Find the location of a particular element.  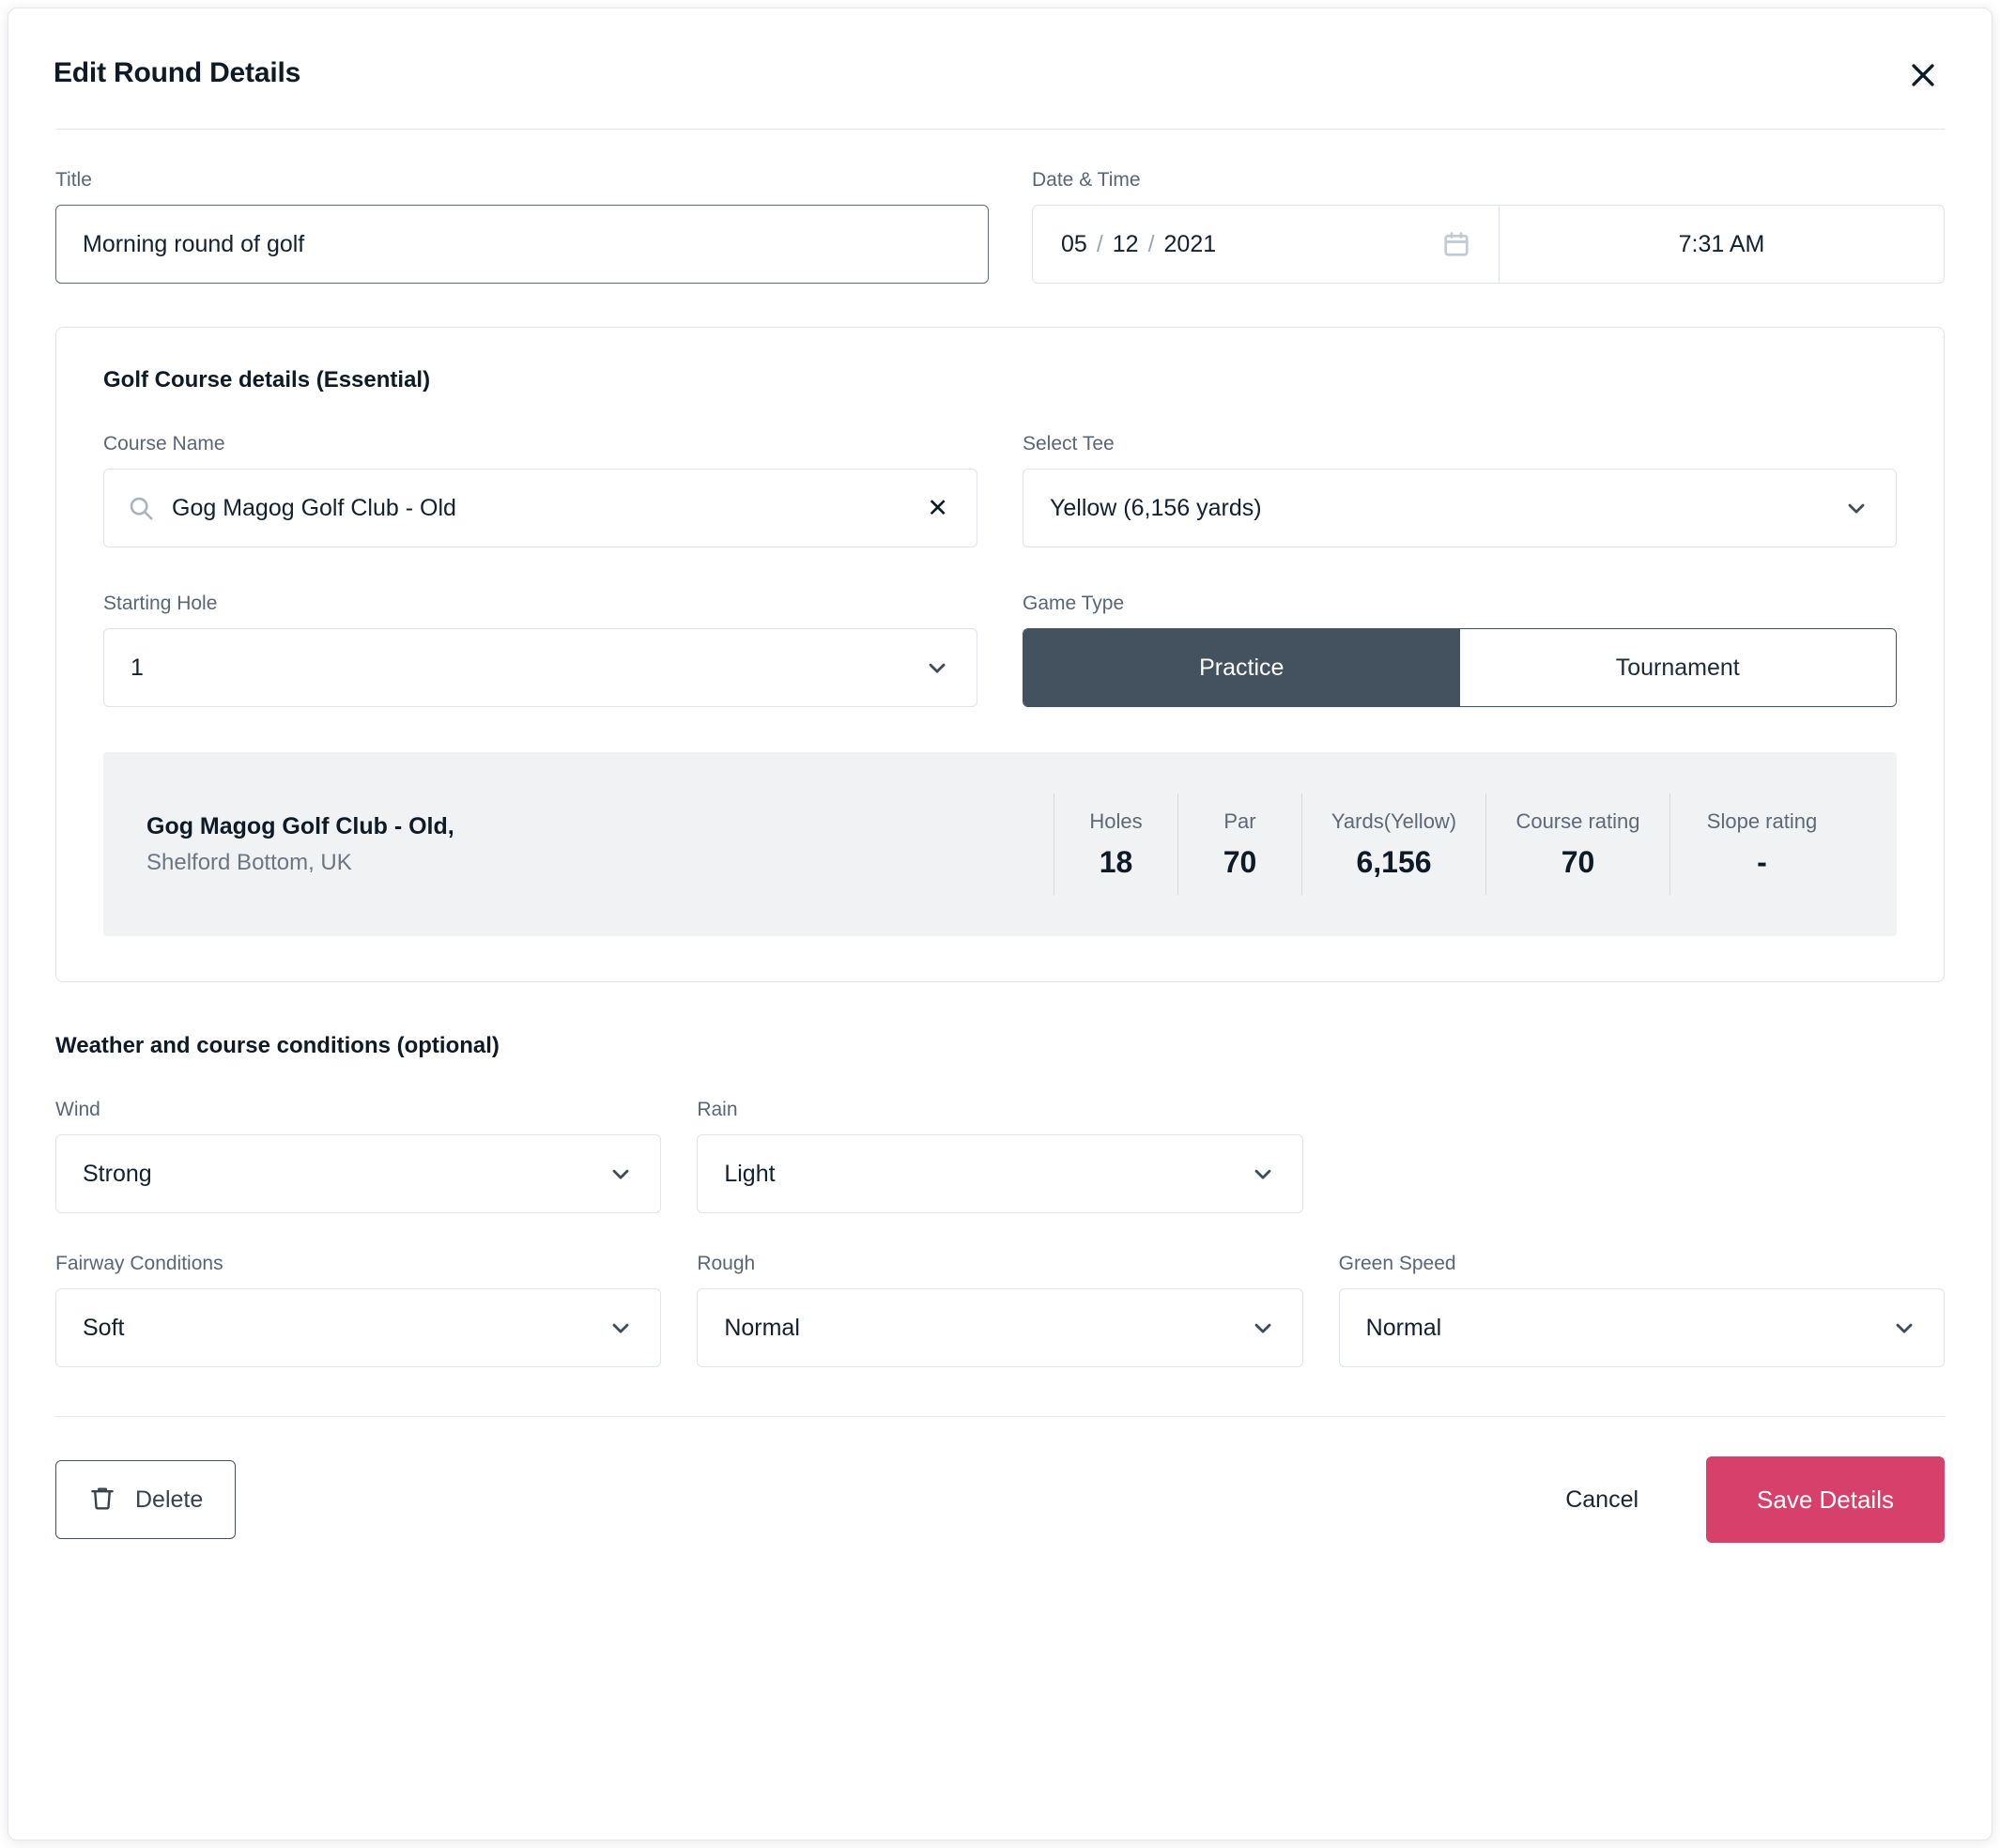

datetime-field-group: Date & Time 05 / 12 / 2021 7:31 AM is located at coordinates (1488, 226).